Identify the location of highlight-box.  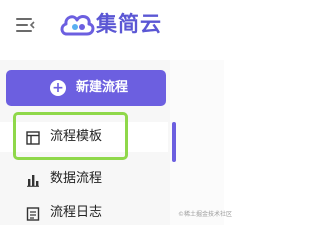
(70, 136).